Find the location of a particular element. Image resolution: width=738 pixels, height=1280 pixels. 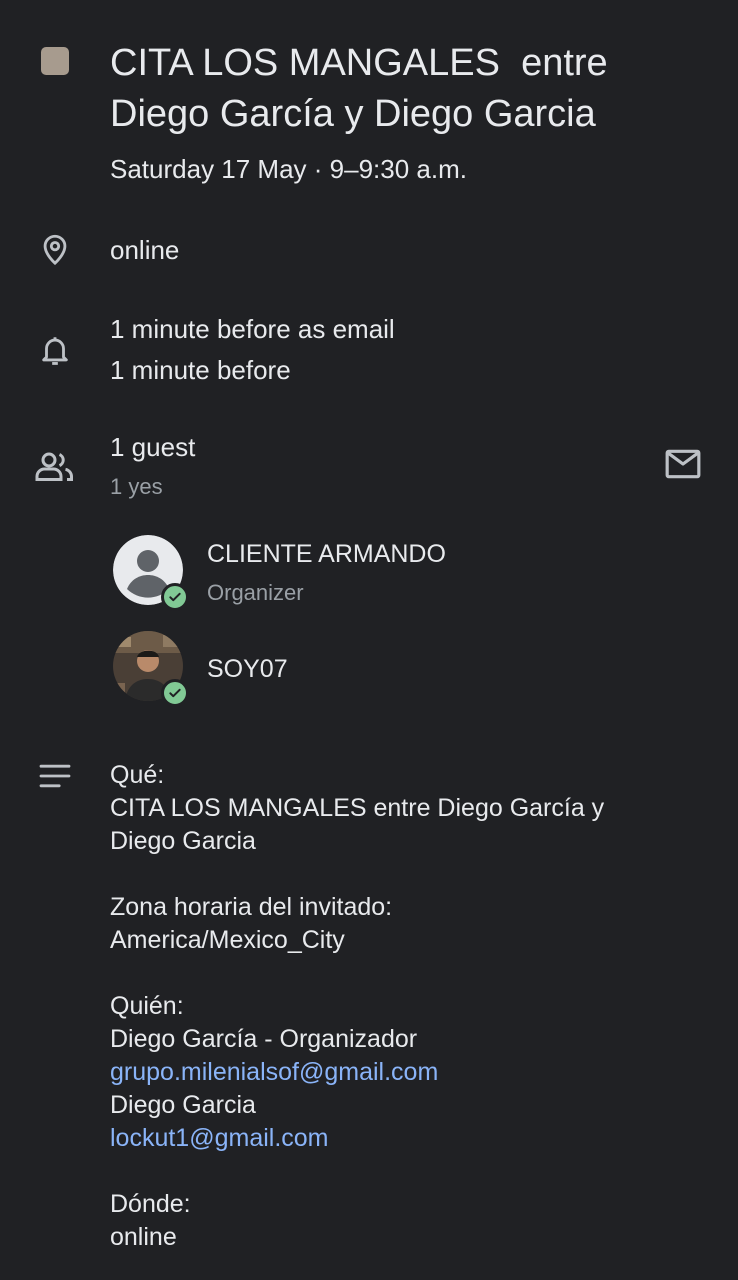

notification-item: 1 minute before is located at coordinates (200, 370).